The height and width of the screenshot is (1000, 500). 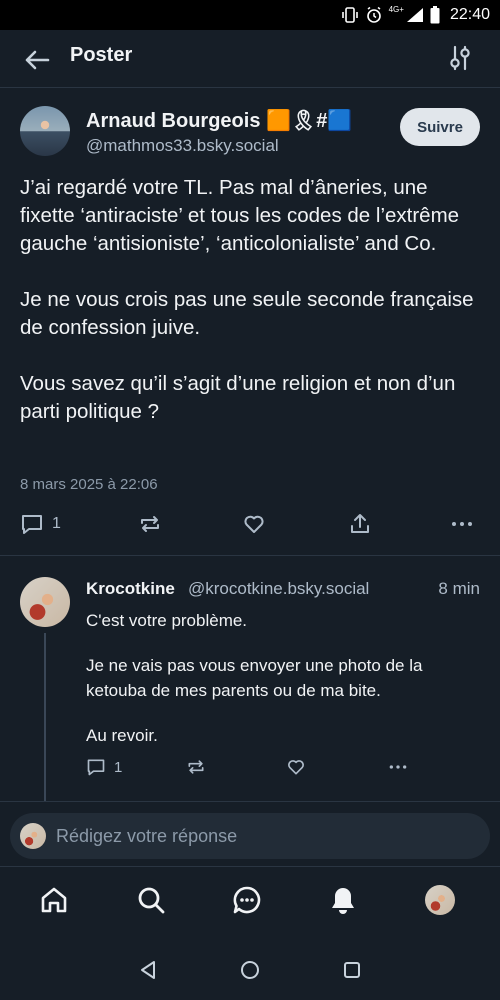 I want to click on my-avatar, so click(x=33, y=836).